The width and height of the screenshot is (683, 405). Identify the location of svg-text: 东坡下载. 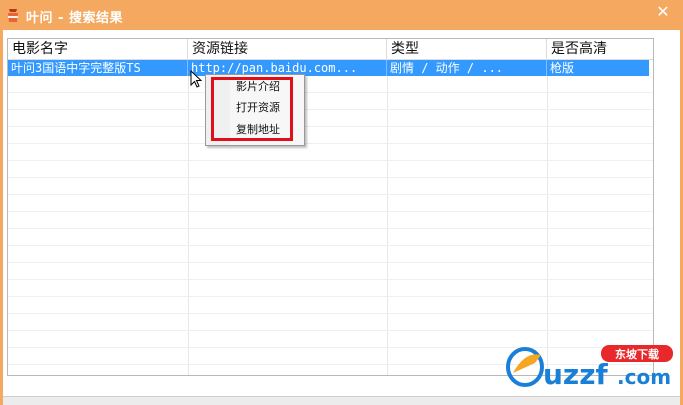
(637, 354).